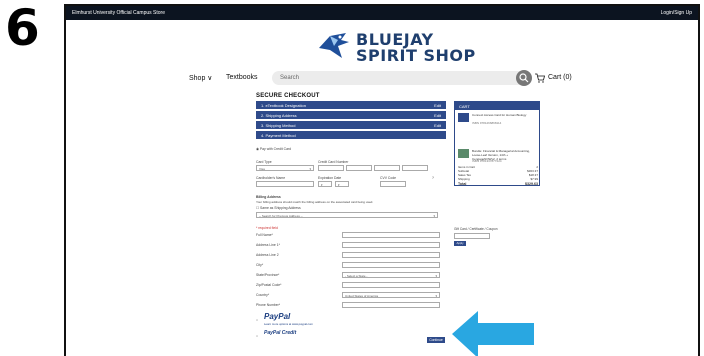 The width and height of the screenshot is (704, 356). I want to click on zip-label: Zip/Postal Code*, so click(269, 285).